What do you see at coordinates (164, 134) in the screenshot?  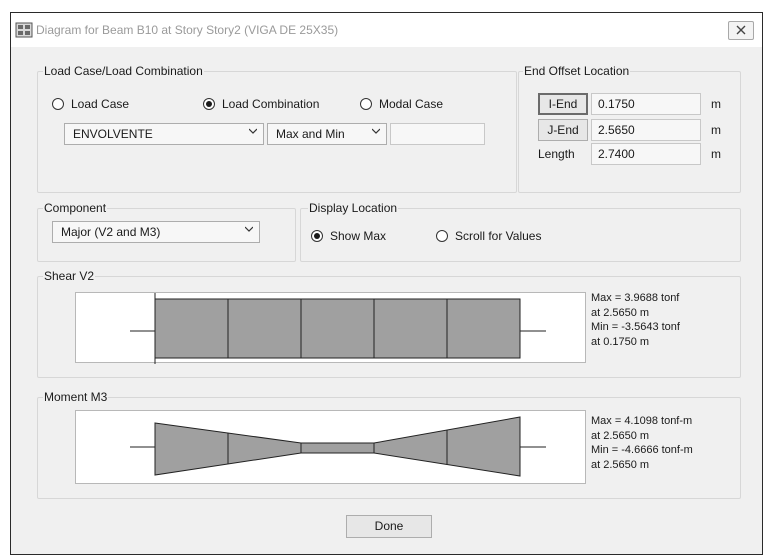 I see `combination-select: ENVOLVENTE` at bounding box center [164, 134].